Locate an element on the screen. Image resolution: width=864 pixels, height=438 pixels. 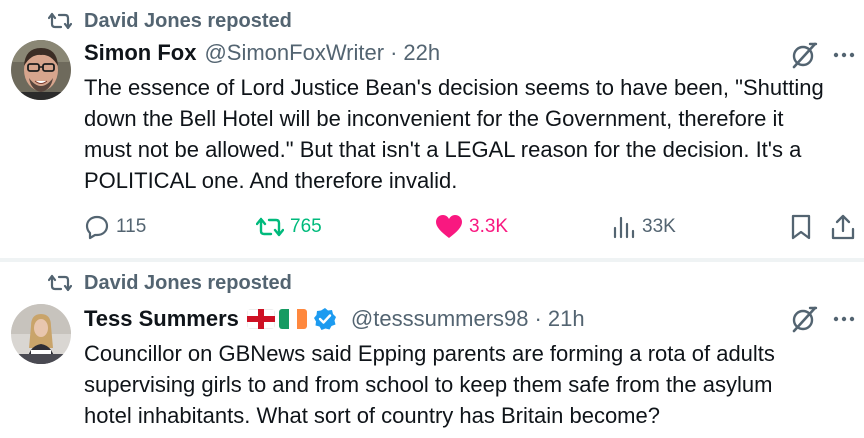
repost-button: 765 is located at coordinates (289, 227).